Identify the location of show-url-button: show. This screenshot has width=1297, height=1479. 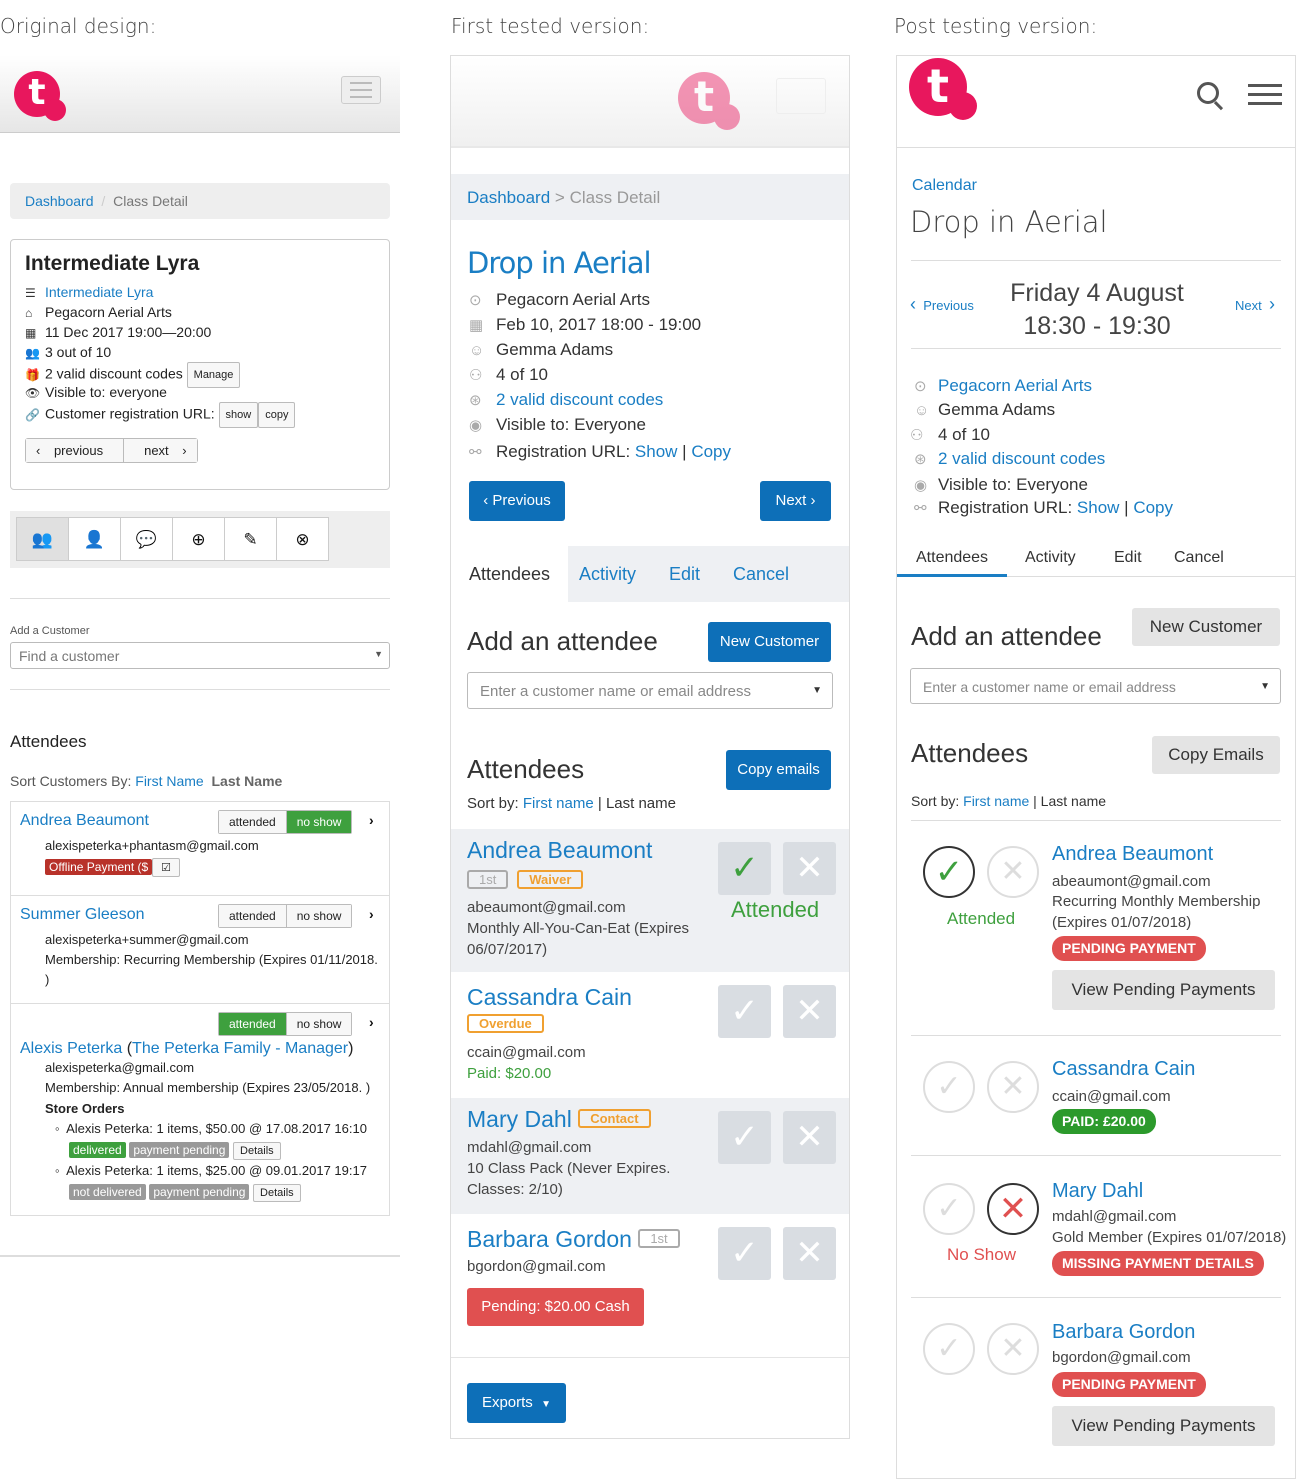
(238, 415).